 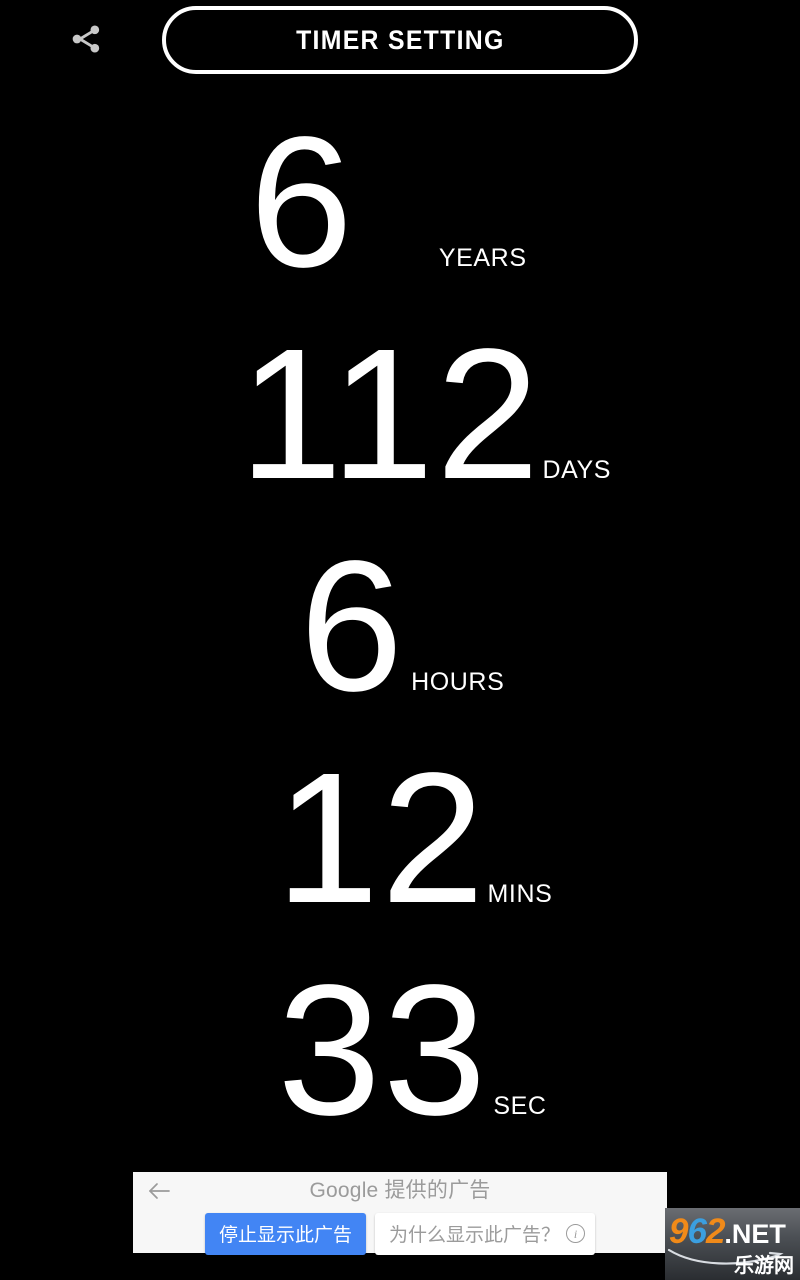 I want to click on site-watermark: 962.NET 乐游网, so click(x=732, y=1244).